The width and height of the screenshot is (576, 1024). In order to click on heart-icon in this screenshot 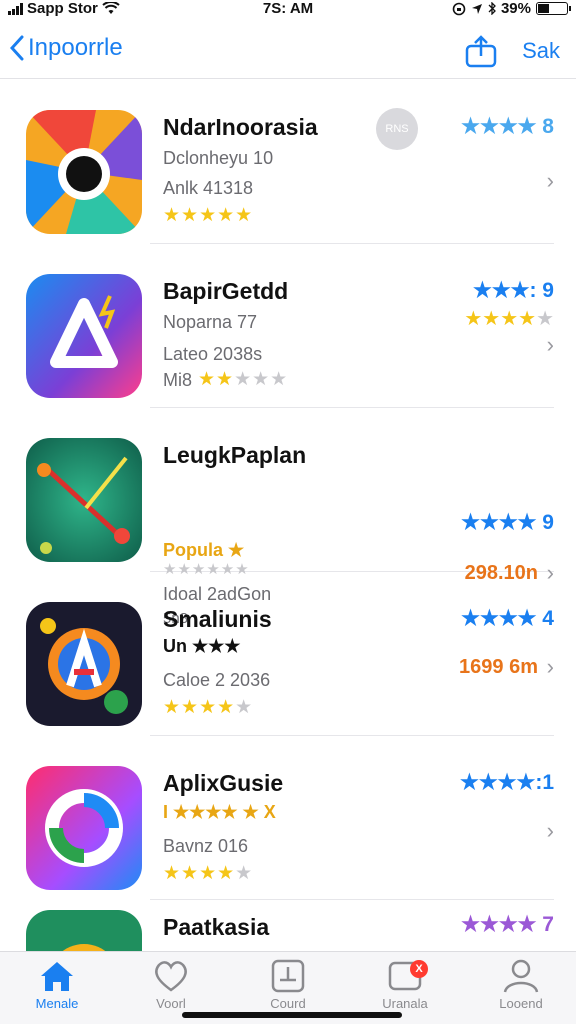, I will do `click(171, 976)`.